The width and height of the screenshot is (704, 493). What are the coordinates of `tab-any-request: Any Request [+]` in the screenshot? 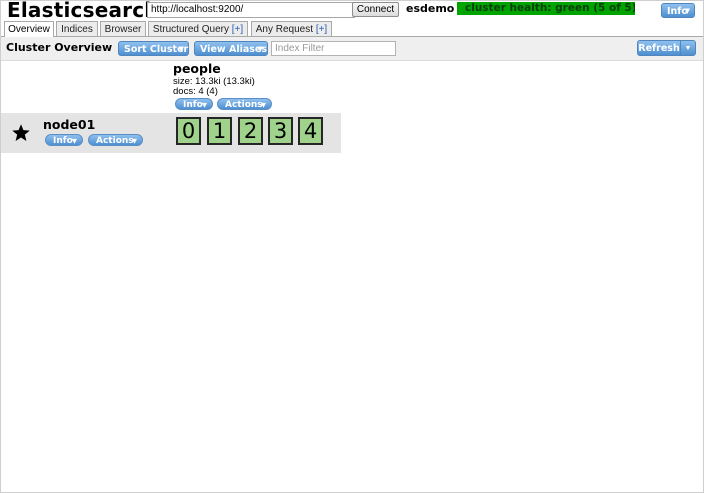 It's located at (291, 28).